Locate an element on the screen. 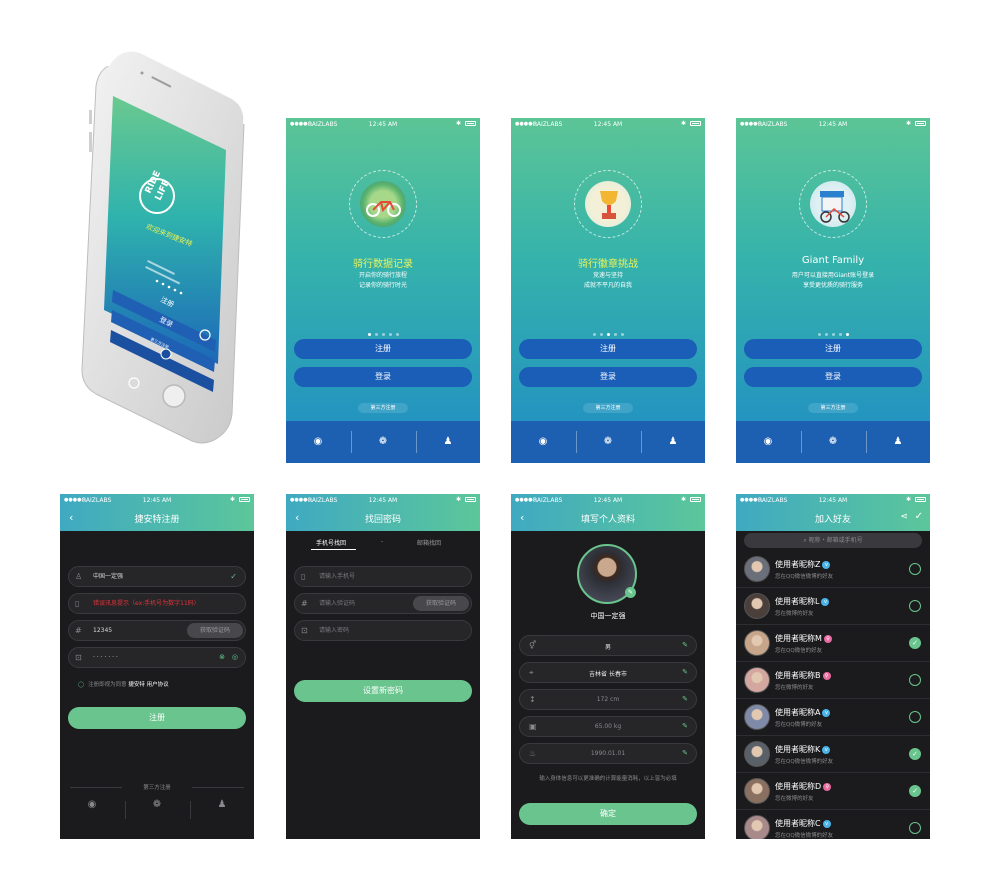 Image resolution: width=990 pixels, height=875 pixels. code-icon: # is located at coordinates (78, 630).